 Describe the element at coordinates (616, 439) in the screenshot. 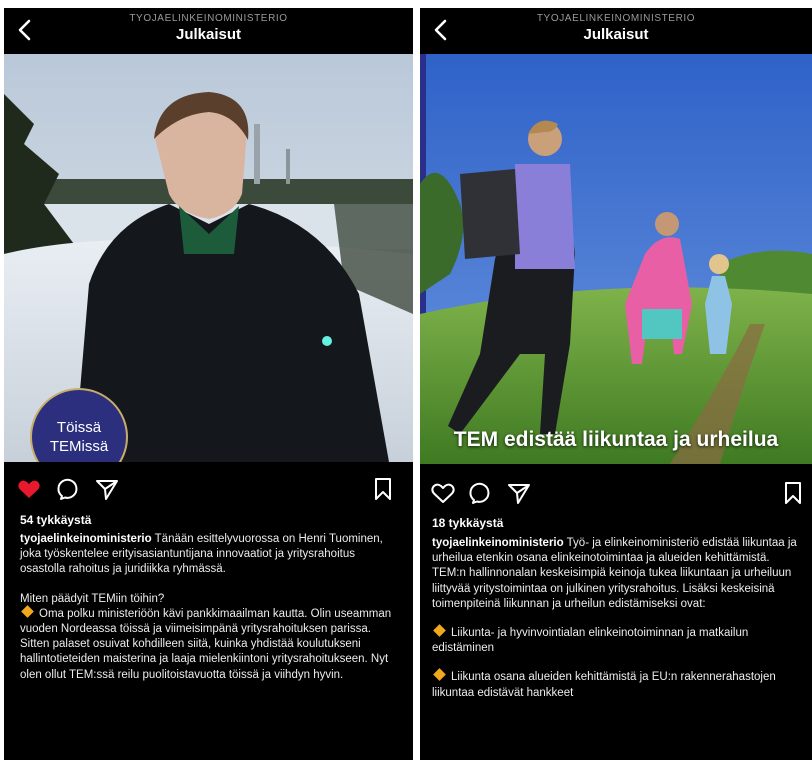

I see `image-caption: TEM edistää liikuntaa ja urheilua` at that location.